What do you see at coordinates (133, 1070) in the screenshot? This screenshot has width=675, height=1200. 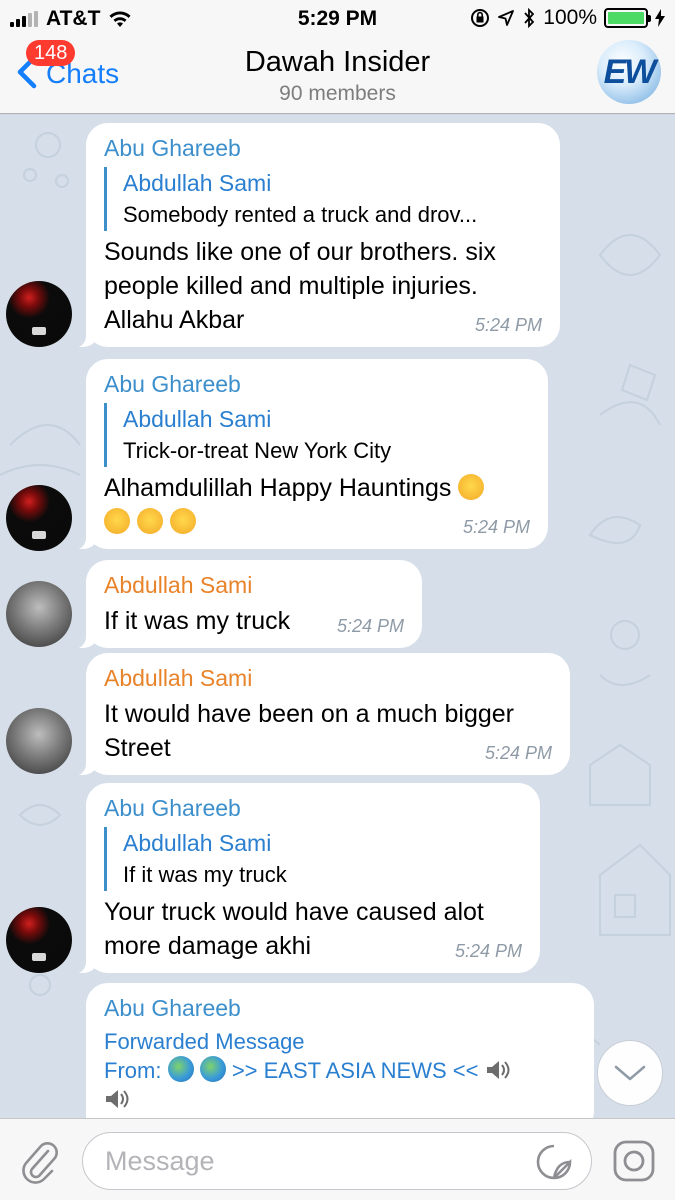 I see `from-prefix: From:` at bounding box center [133, 1070].